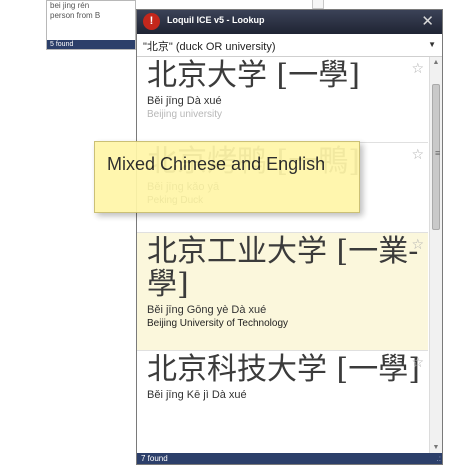  I want to click on status-bar: 7 found .:, so click(289, 458).